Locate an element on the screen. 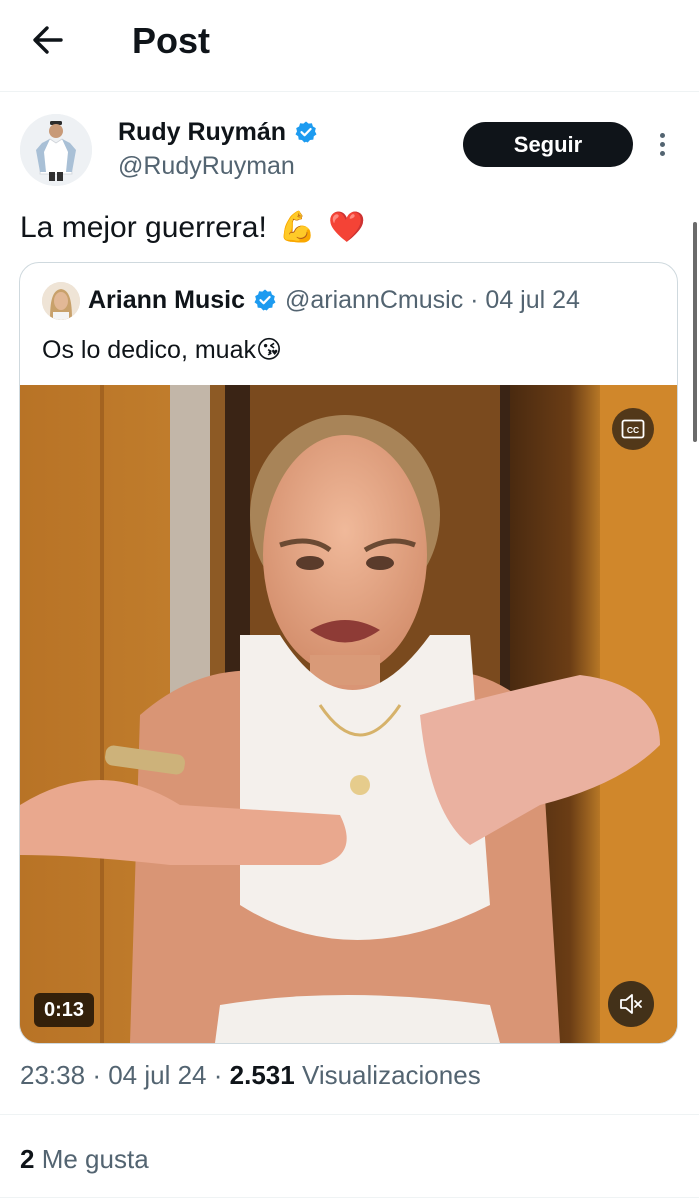 This screenshot has width=699, height=1200. views-count: 2.531 is located at coordinates (262, 1075).